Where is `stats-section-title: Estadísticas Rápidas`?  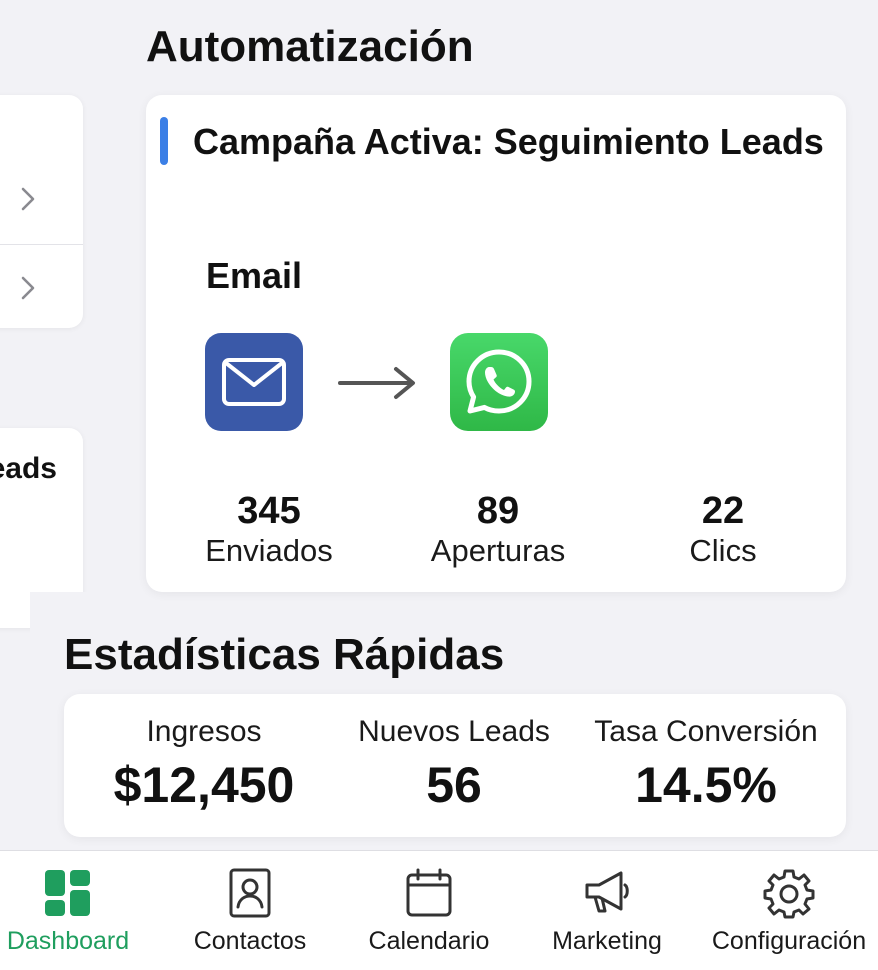 stats-section-title: Estadísticas Rápidas is located at coordinates (284, 654).